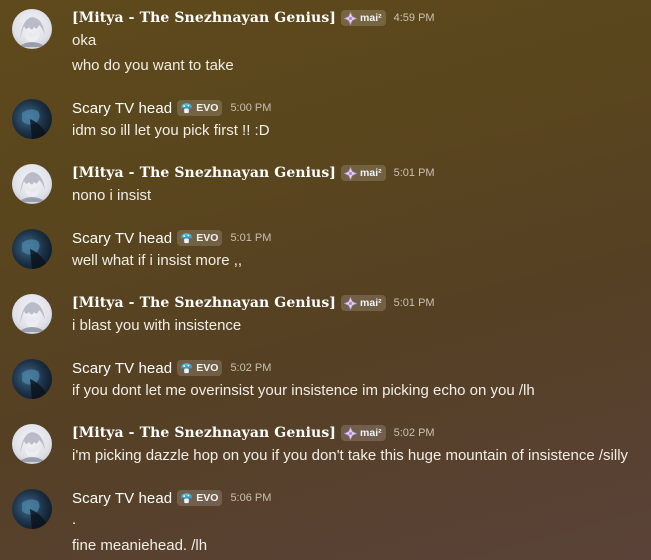 The width and height of the screenshot is (651, 560). I want to click on message-text: who do you want to take, so click(153, 65).